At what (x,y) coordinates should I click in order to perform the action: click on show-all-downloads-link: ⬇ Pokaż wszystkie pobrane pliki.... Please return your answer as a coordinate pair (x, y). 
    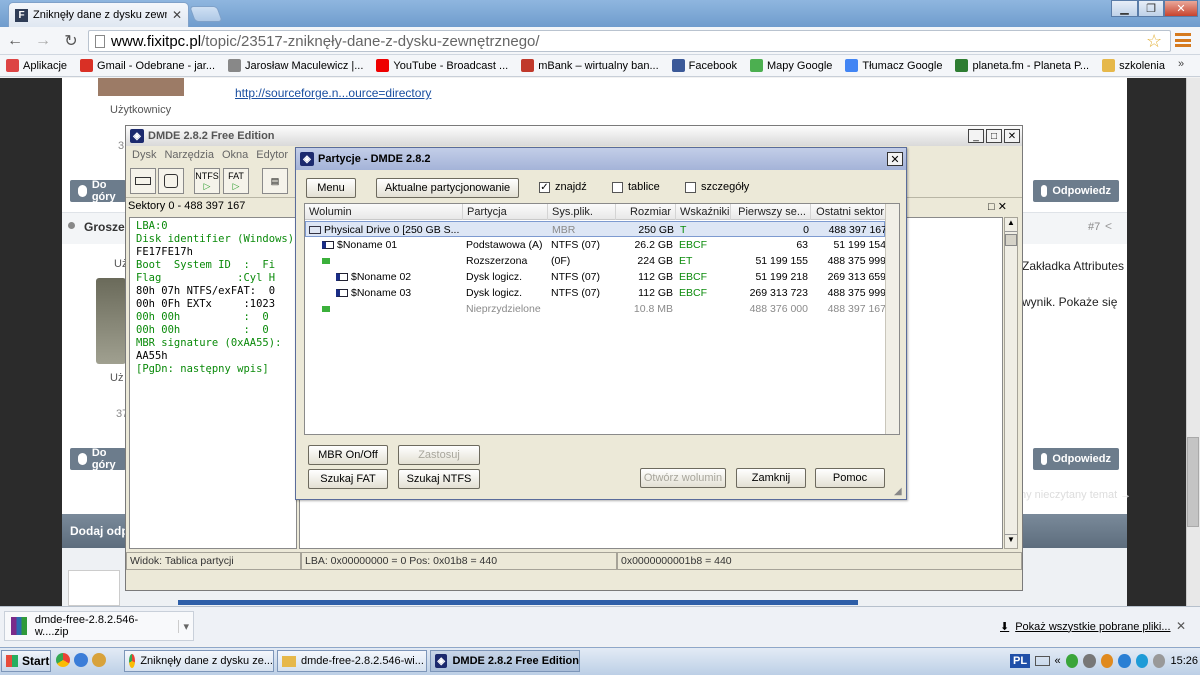
    Looking at the image, I should click on (1085, 627).